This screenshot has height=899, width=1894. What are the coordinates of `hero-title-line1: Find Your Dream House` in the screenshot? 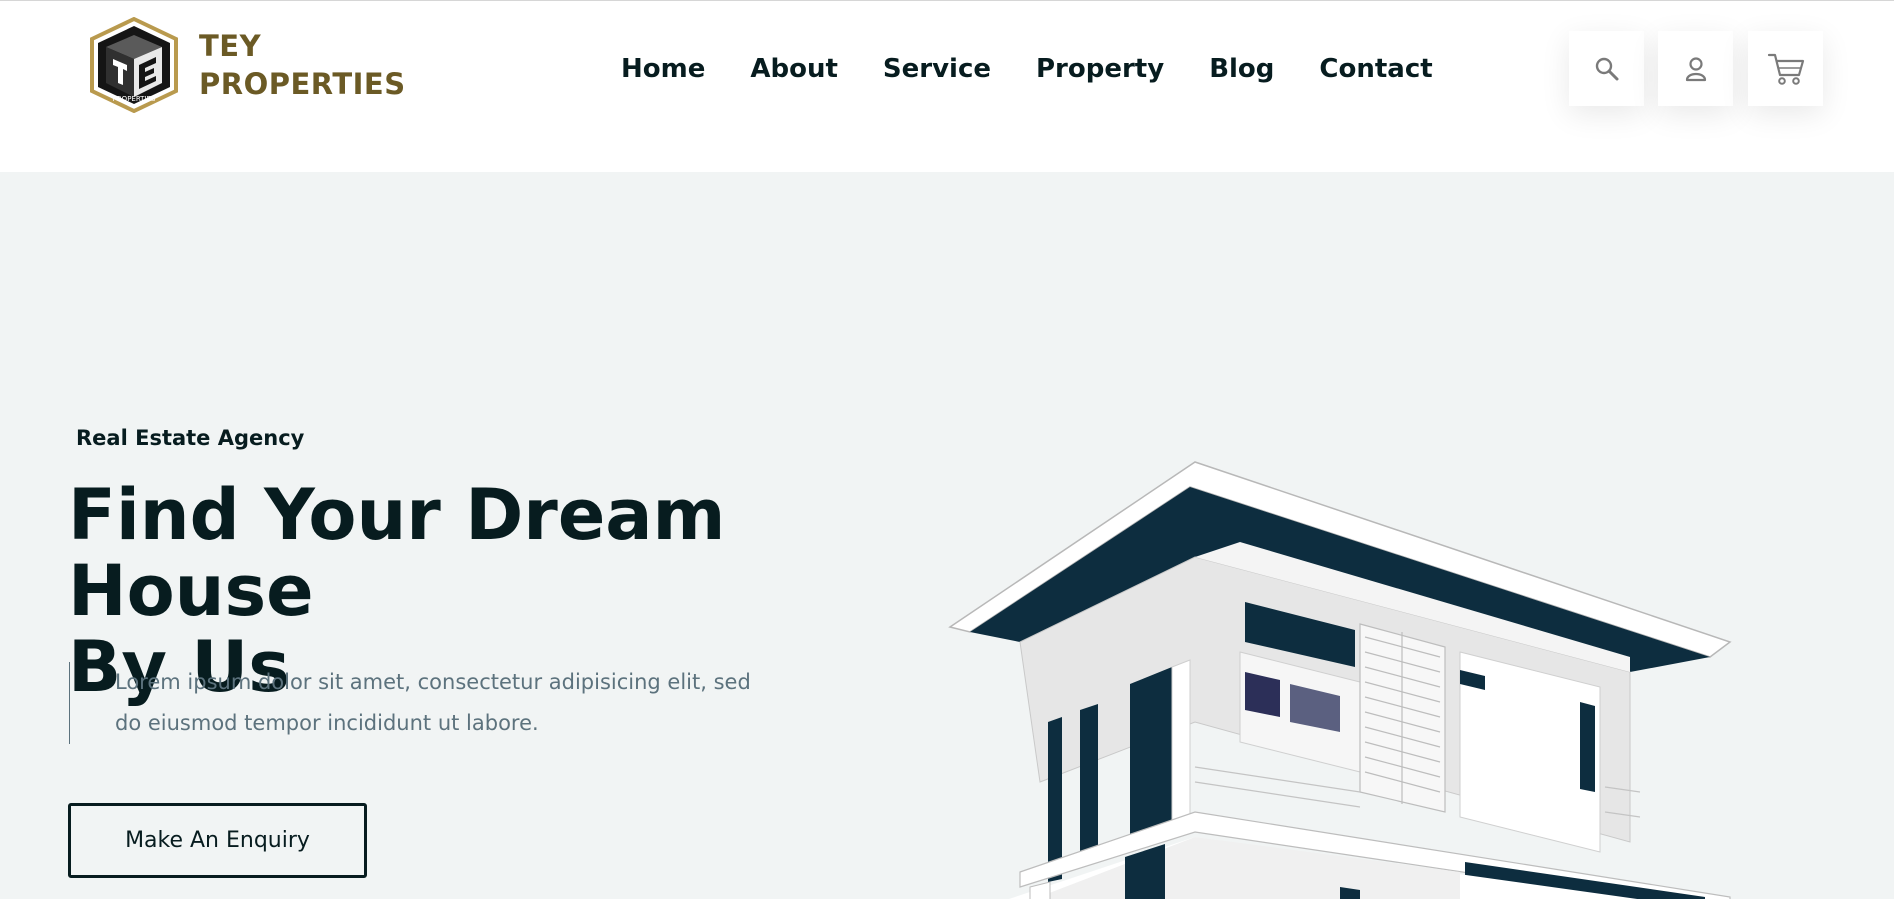 It's located at (397, 553).